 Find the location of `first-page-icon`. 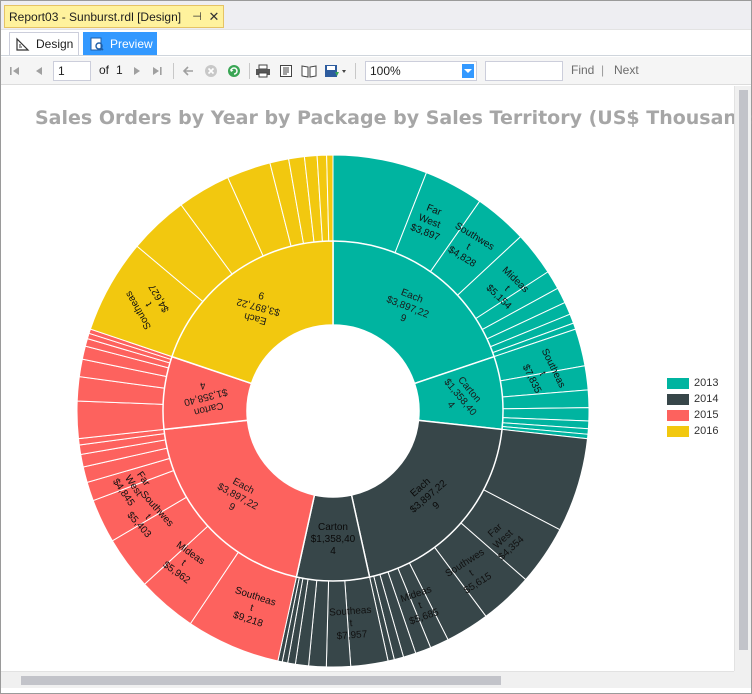

first-page-icon is located at coordinates (15, 71).